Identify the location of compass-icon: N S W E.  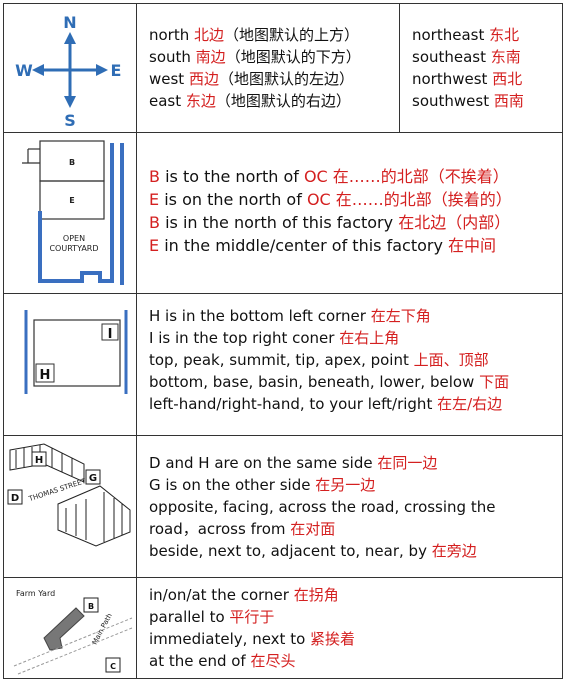
(68, 71).